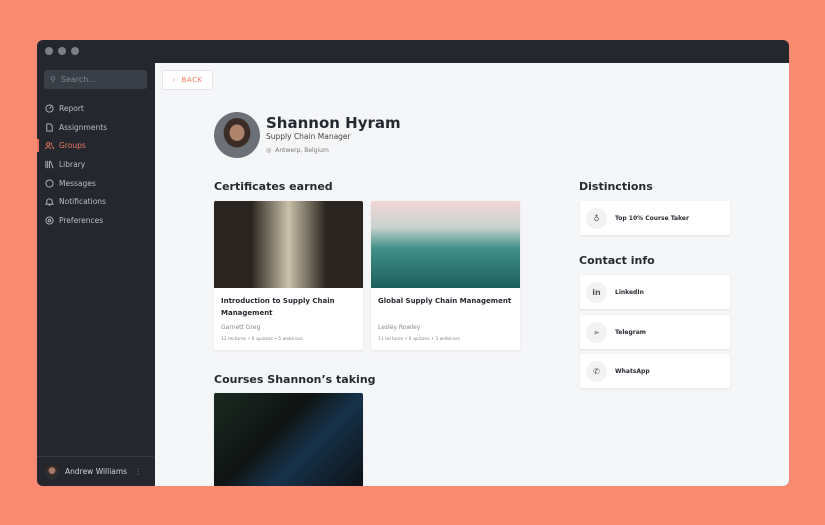 Image resolution: width=825 pixels, height=525 pixels. What do you see at coordinates (616, 186) in the screenshot?
I see `distinctions-heading: Distinctions` at bounding box center [616, 186].